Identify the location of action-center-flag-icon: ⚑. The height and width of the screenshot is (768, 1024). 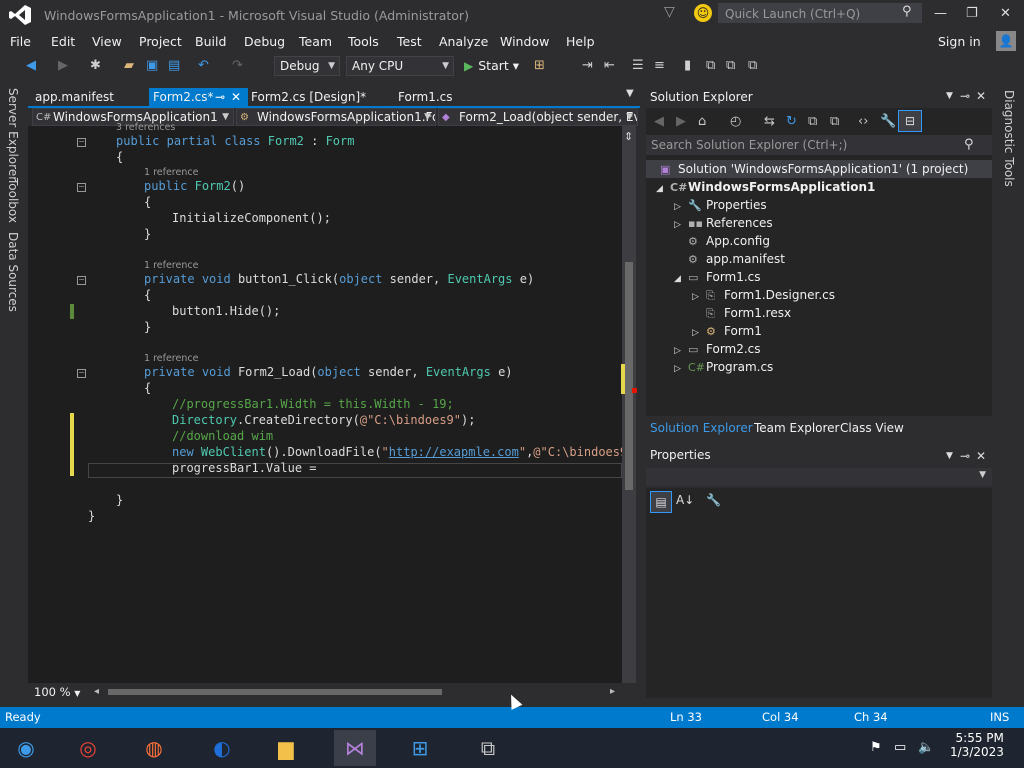
(876, 747).